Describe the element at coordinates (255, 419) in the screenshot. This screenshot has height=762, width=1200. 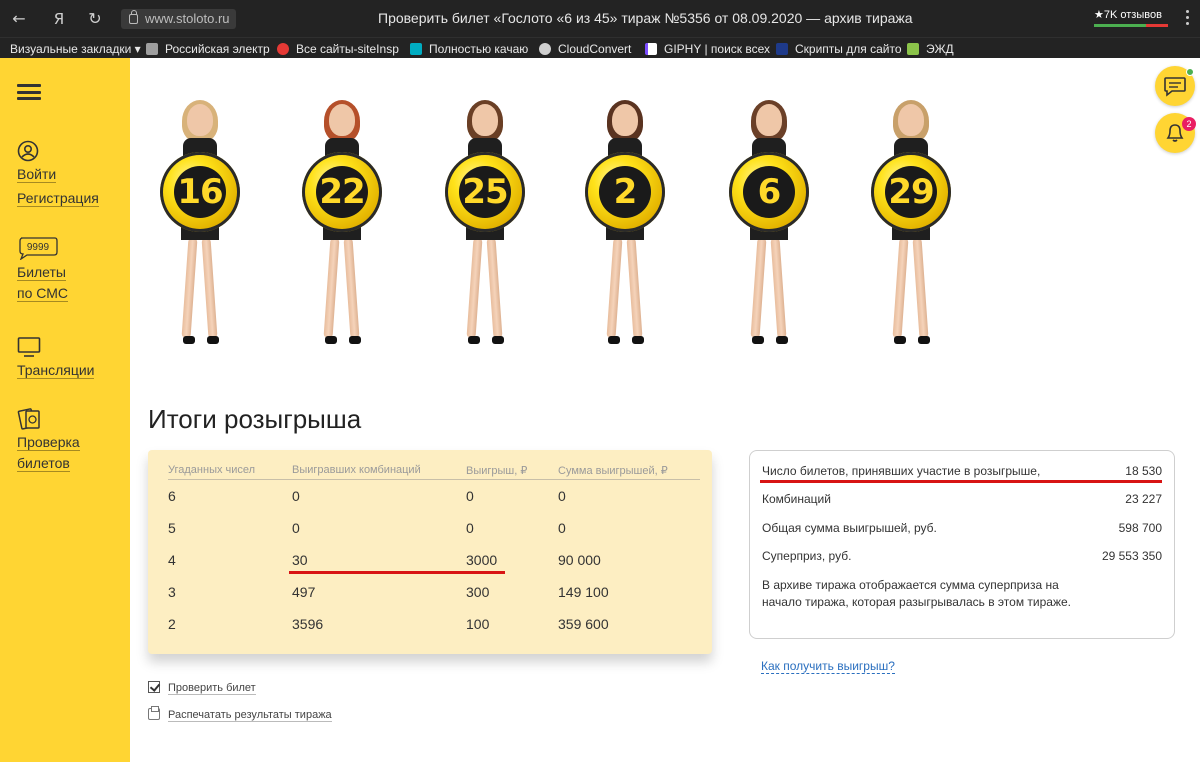
I see `results-heading: Итоги розыгрыша` at that location.